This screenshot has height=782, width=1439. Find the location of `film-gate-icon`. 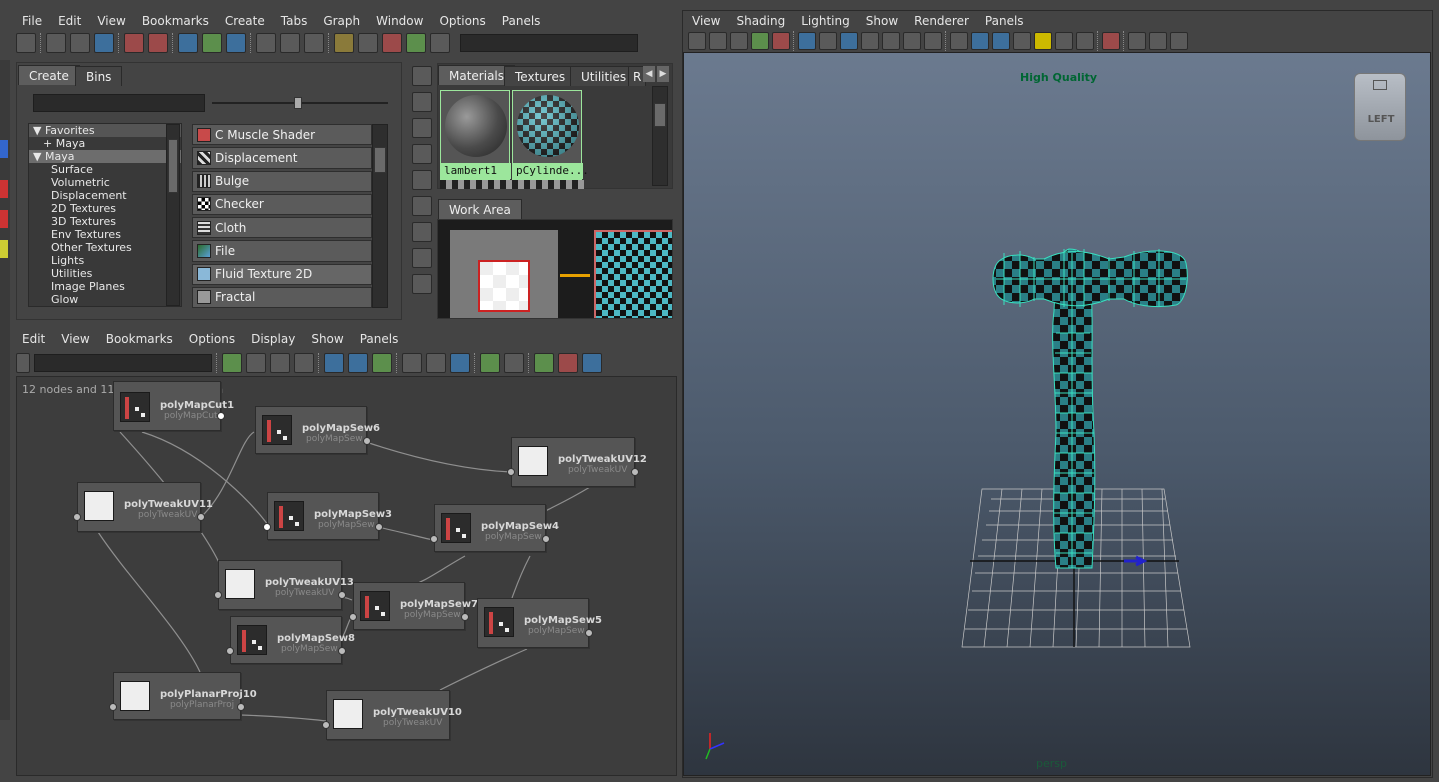

film-gate-icon is located at coordinates (828, 41).